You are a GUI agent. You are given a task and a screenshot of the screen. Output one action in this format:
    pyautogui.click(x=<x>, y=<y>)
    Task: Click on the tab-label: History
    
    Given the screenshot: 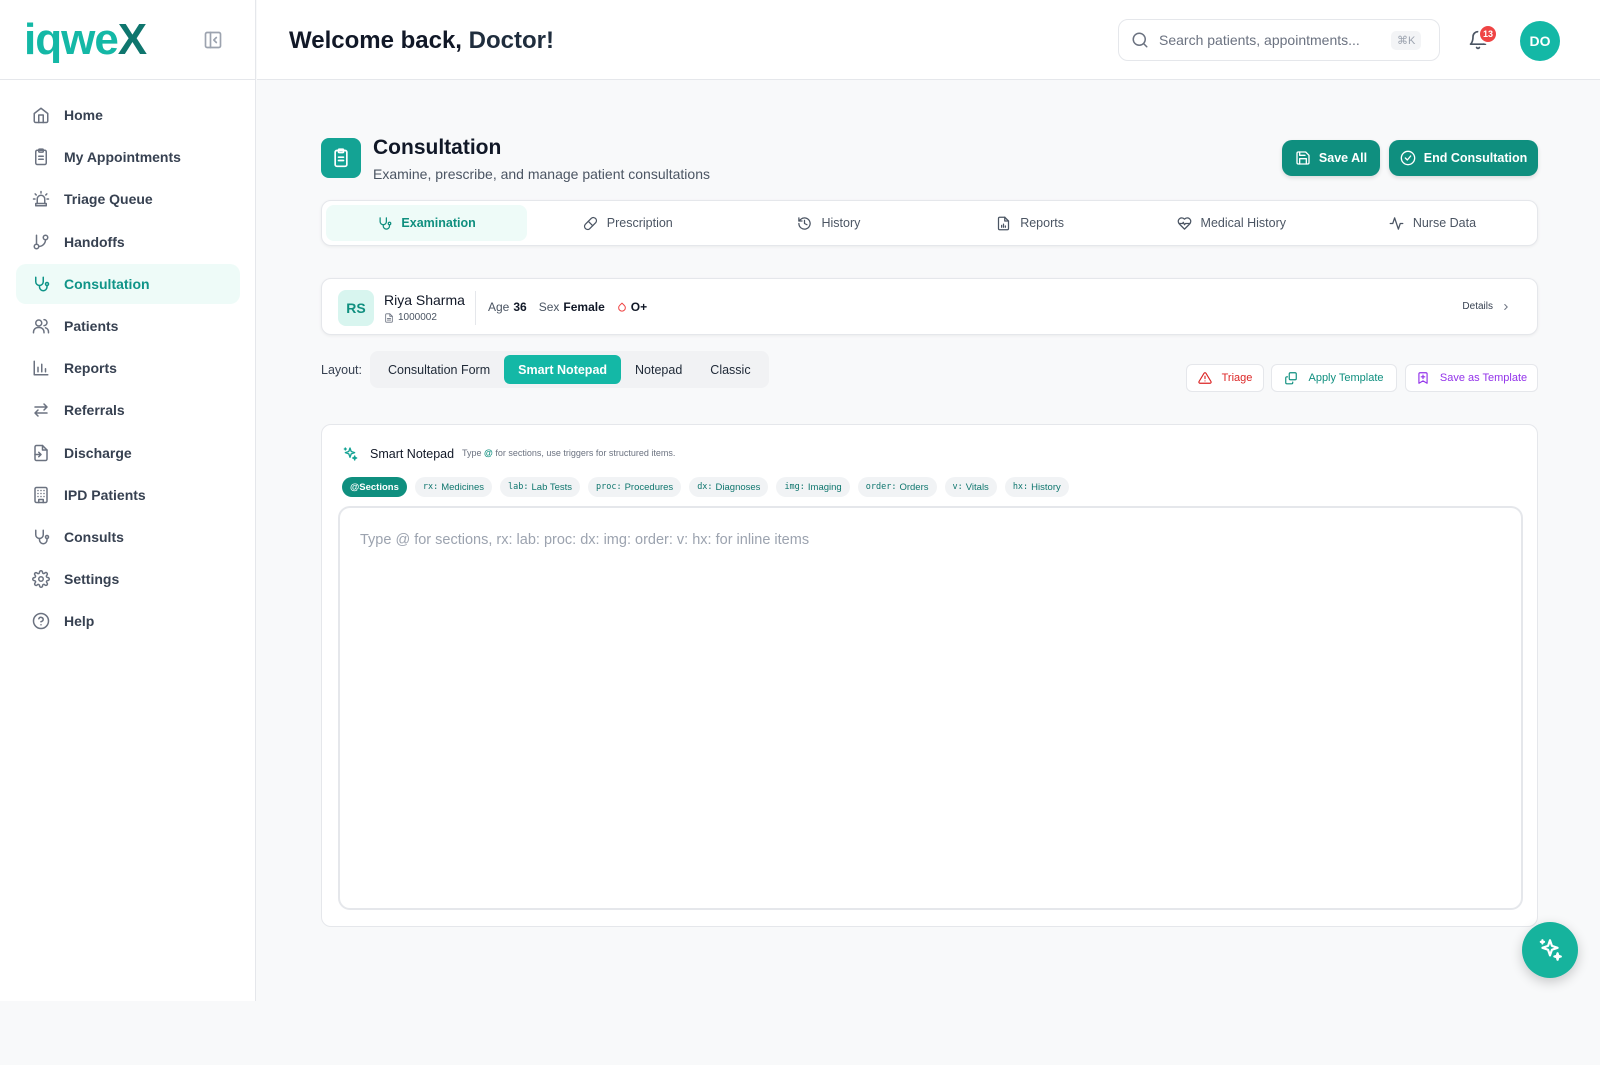 What is the action you would take?
    pyautogui.click(x=841, y=223)
    